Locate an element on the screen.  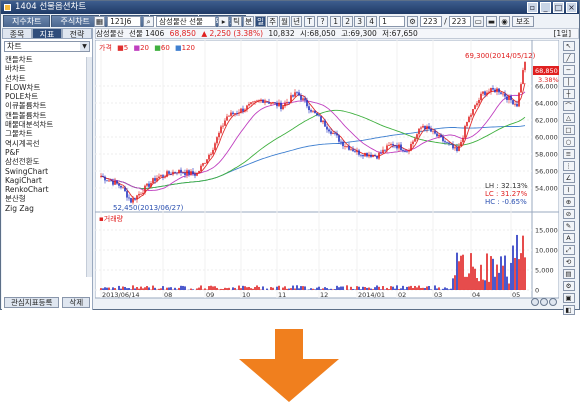
list-item: 삼선전환도 is located at coordinates (48, 161).